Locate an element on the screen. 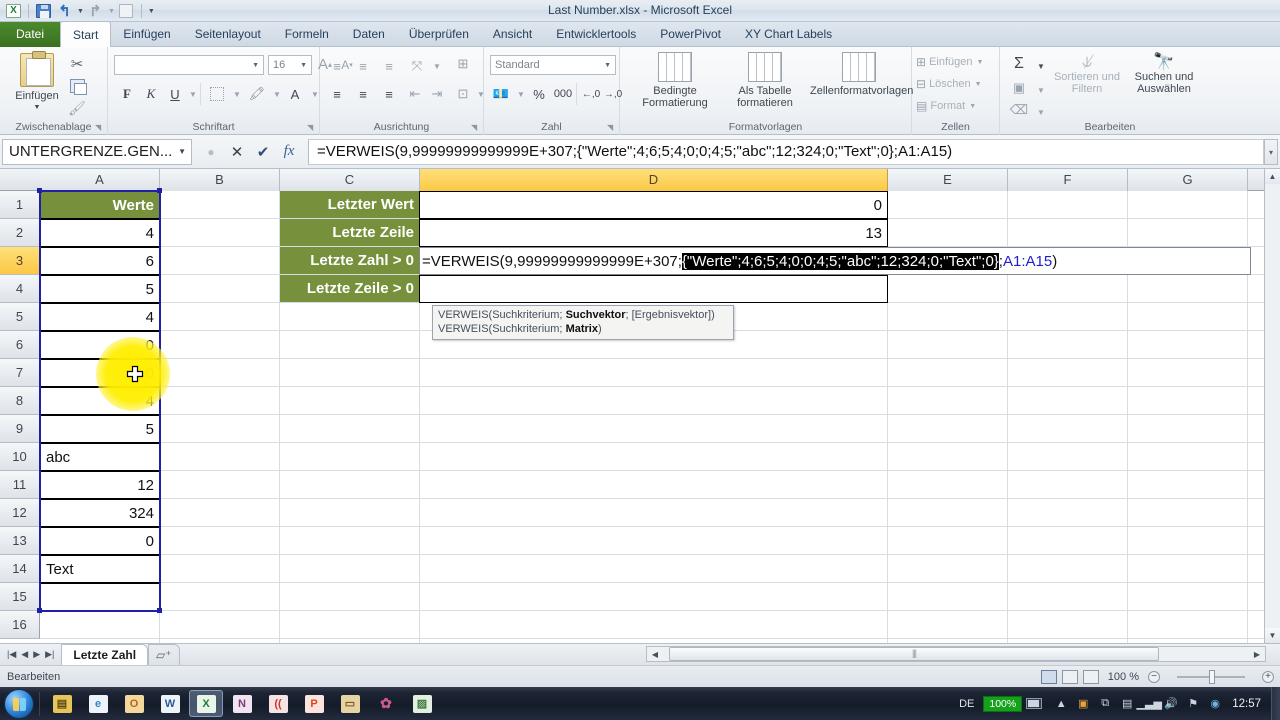  fill-color-button: 🖍 is located at coordinates (257, 94).